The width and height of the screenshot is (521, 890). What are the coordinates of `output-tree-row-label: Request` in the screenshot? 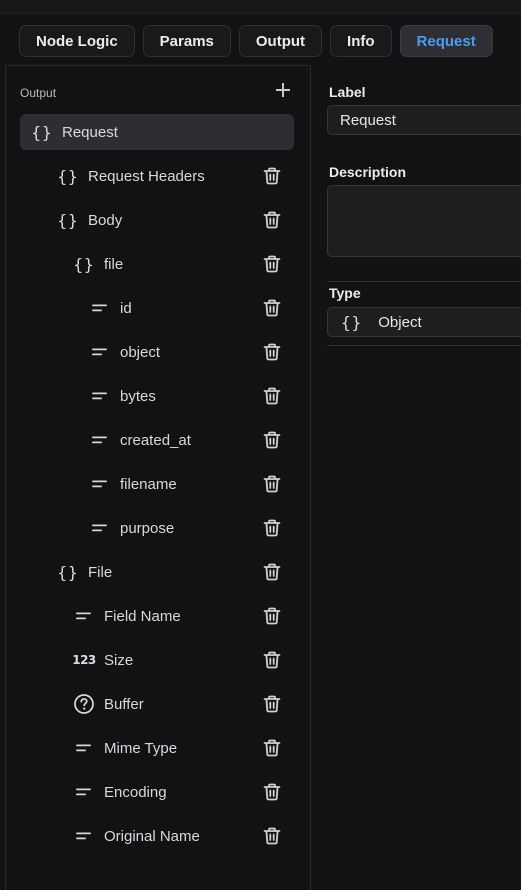 It's located at (90, 132).